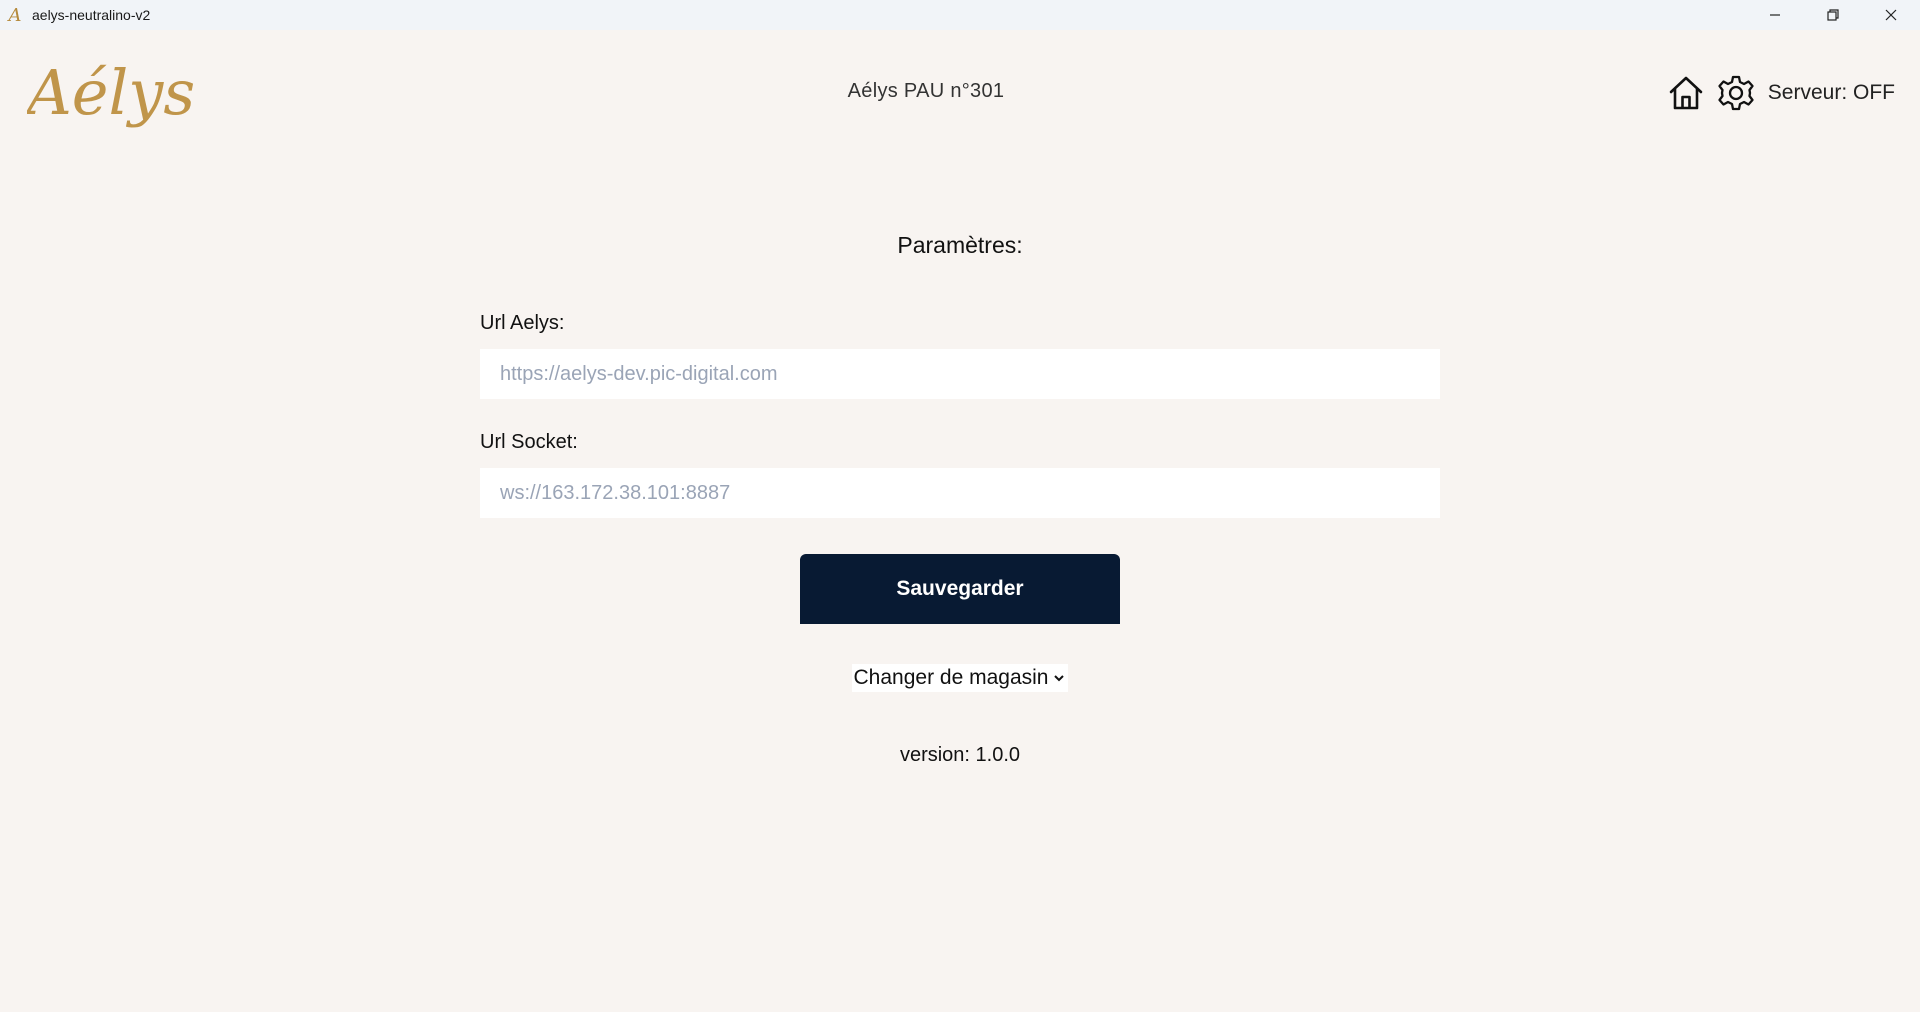 The image size is (1920, 1012). I want to click on home-icon, so click(1686, 93).